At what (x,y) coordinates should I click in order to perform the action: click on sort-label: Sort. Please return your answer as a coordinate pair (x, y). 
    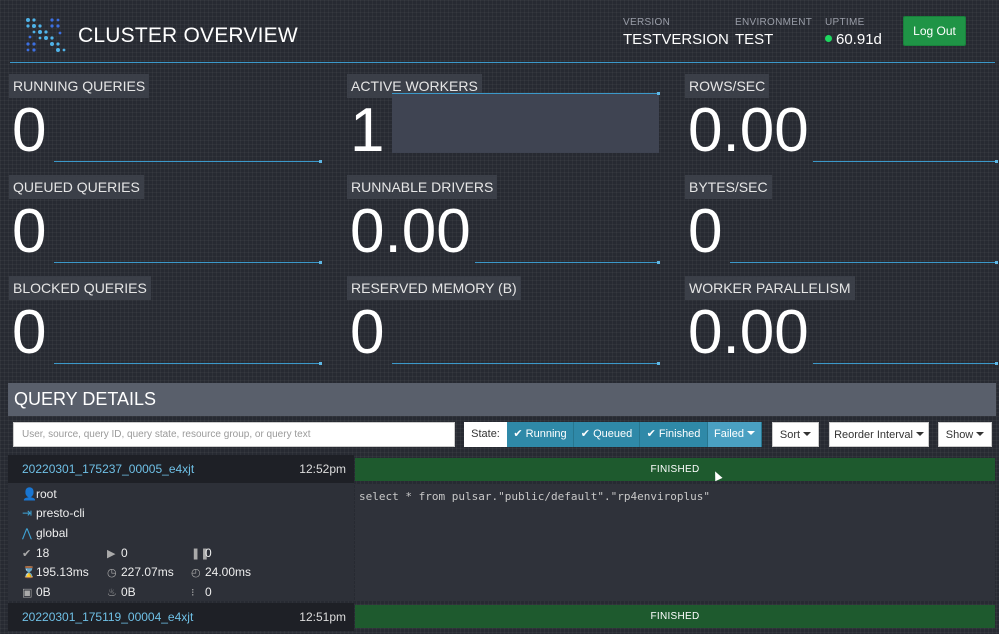
    Looking at the image, I should click on (790, 435).